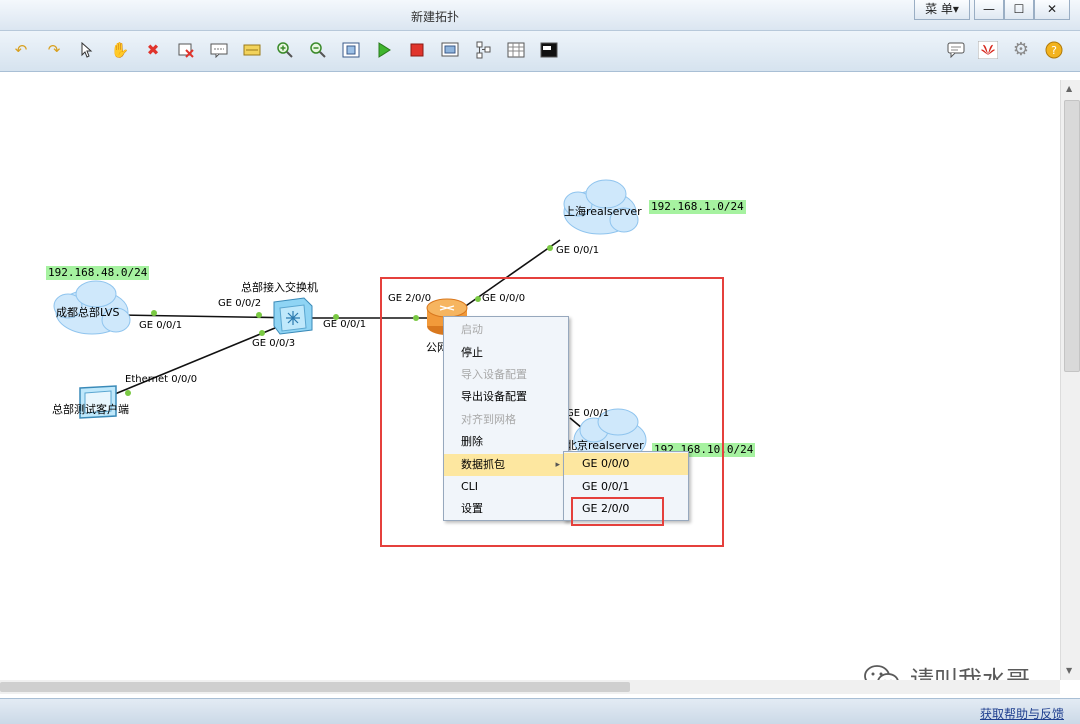 The height and width of the screenshot is (724, 1080). I want to click on port-label: GE 0/0/2, so click(240, 303).